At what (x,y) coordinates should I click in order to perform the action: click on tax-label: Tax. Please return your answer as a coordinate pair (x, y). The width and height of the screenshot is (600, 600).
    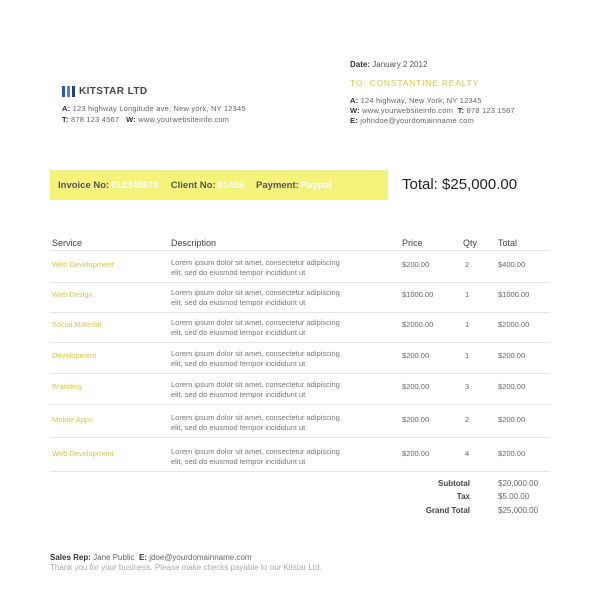
    Looking at the image, I should click on (463, 496).